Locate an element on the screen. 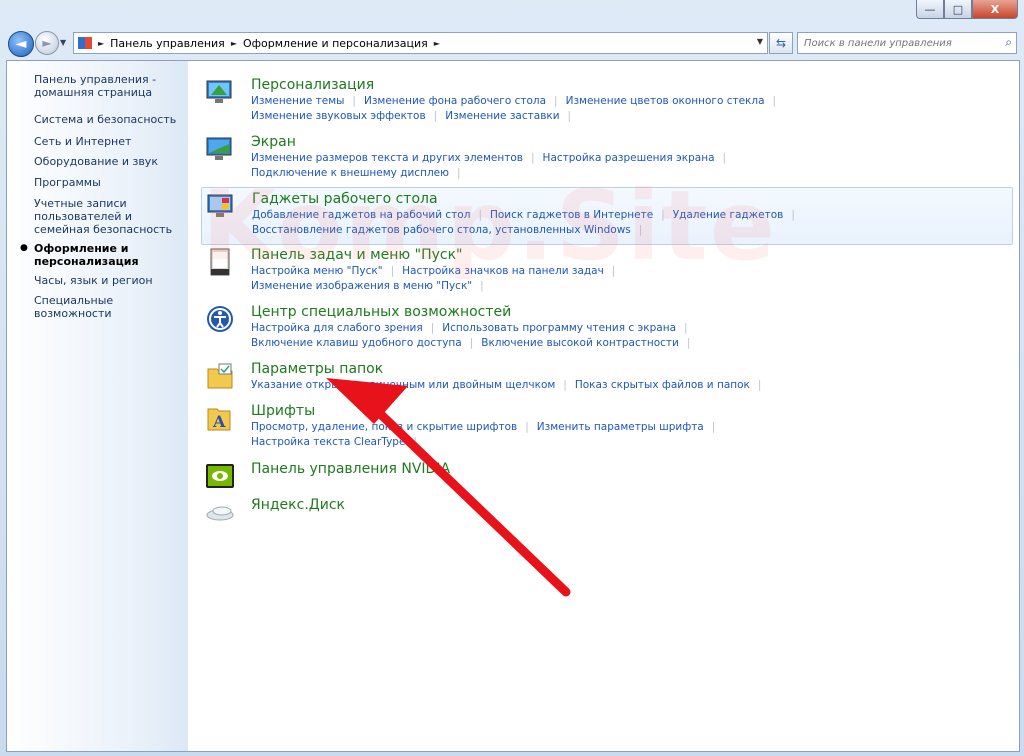  task-link: Изменение изображения в меню "Пуск" is located at coordinates (361, 286).